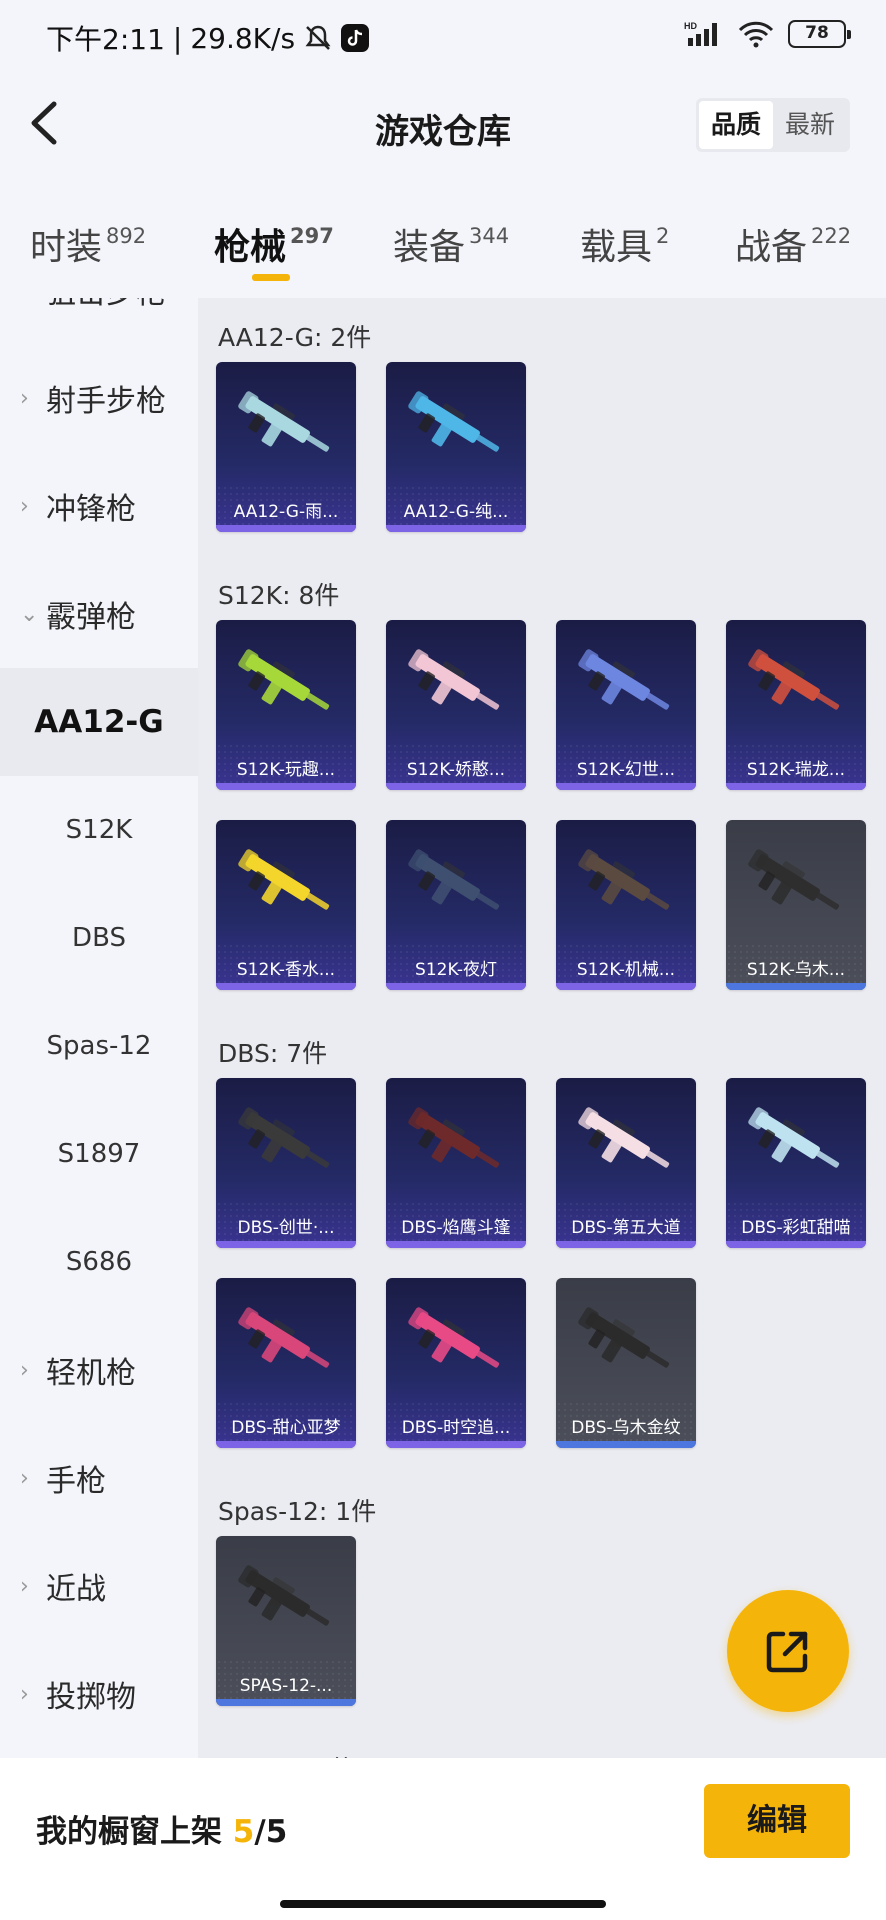 This screenshot has height=1920, width=886. What do you see at coordinates (443, 1904) in the screenshot?
I see `home-indicator` at bounding box center [443, 1904].